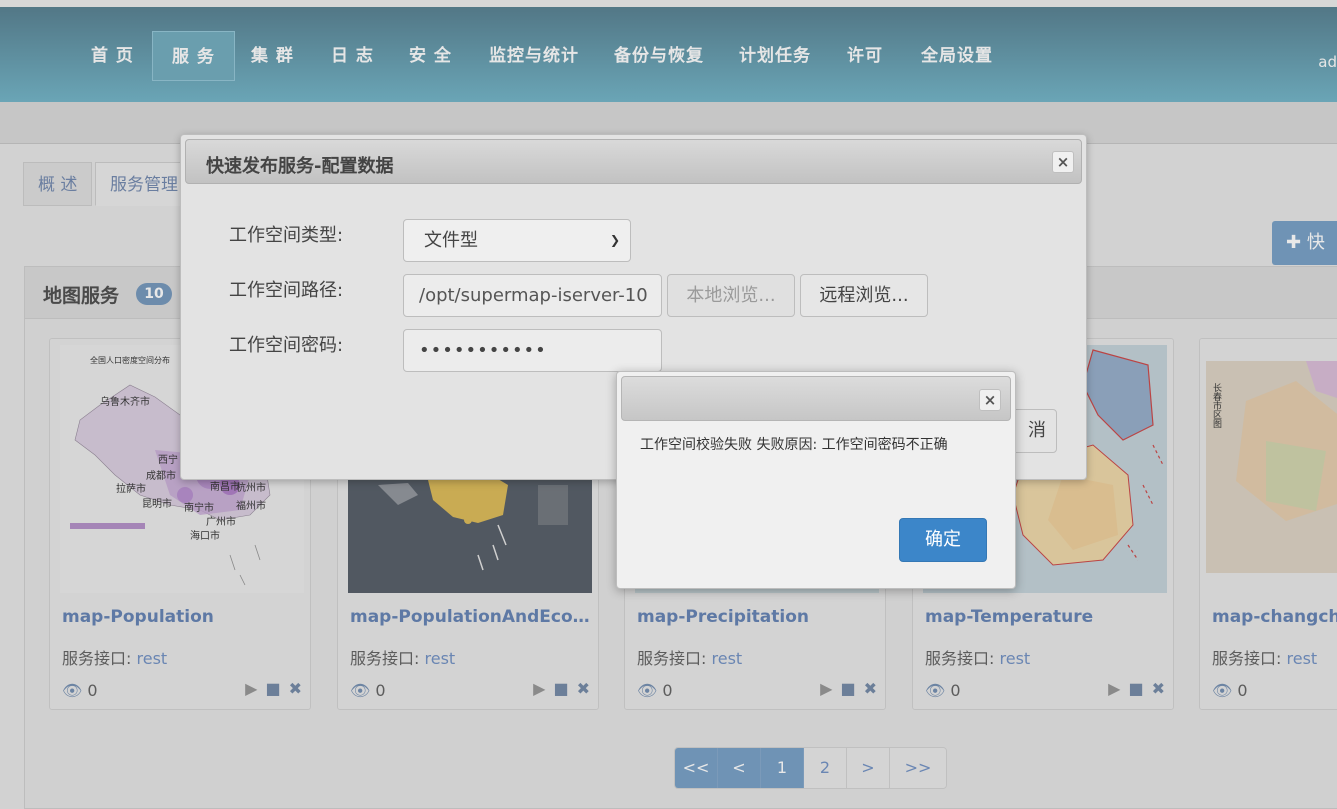 This screenshot has width=1337, height=809. Describe the element at coordinates (957, 56) in the screenshot. I see `nav-item-global-settings: 全局设置` at that location.